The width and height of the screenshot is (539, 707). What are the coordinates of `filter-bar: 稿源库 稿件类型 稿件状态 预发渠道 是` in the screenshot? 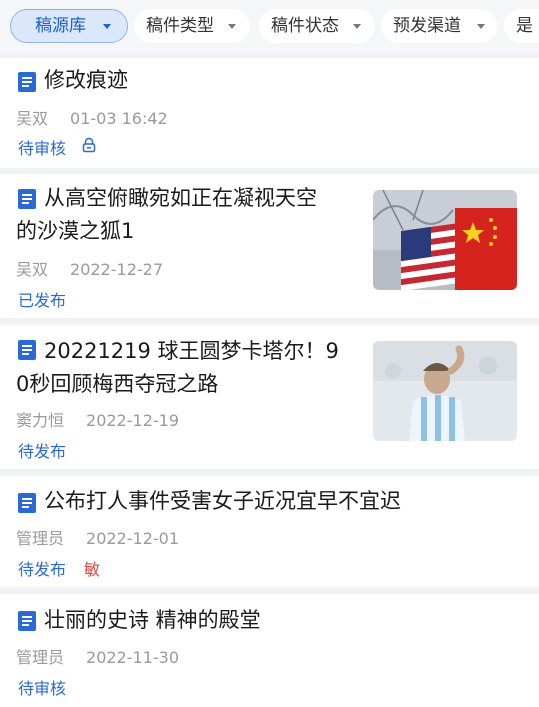 It's located at (269, 26).